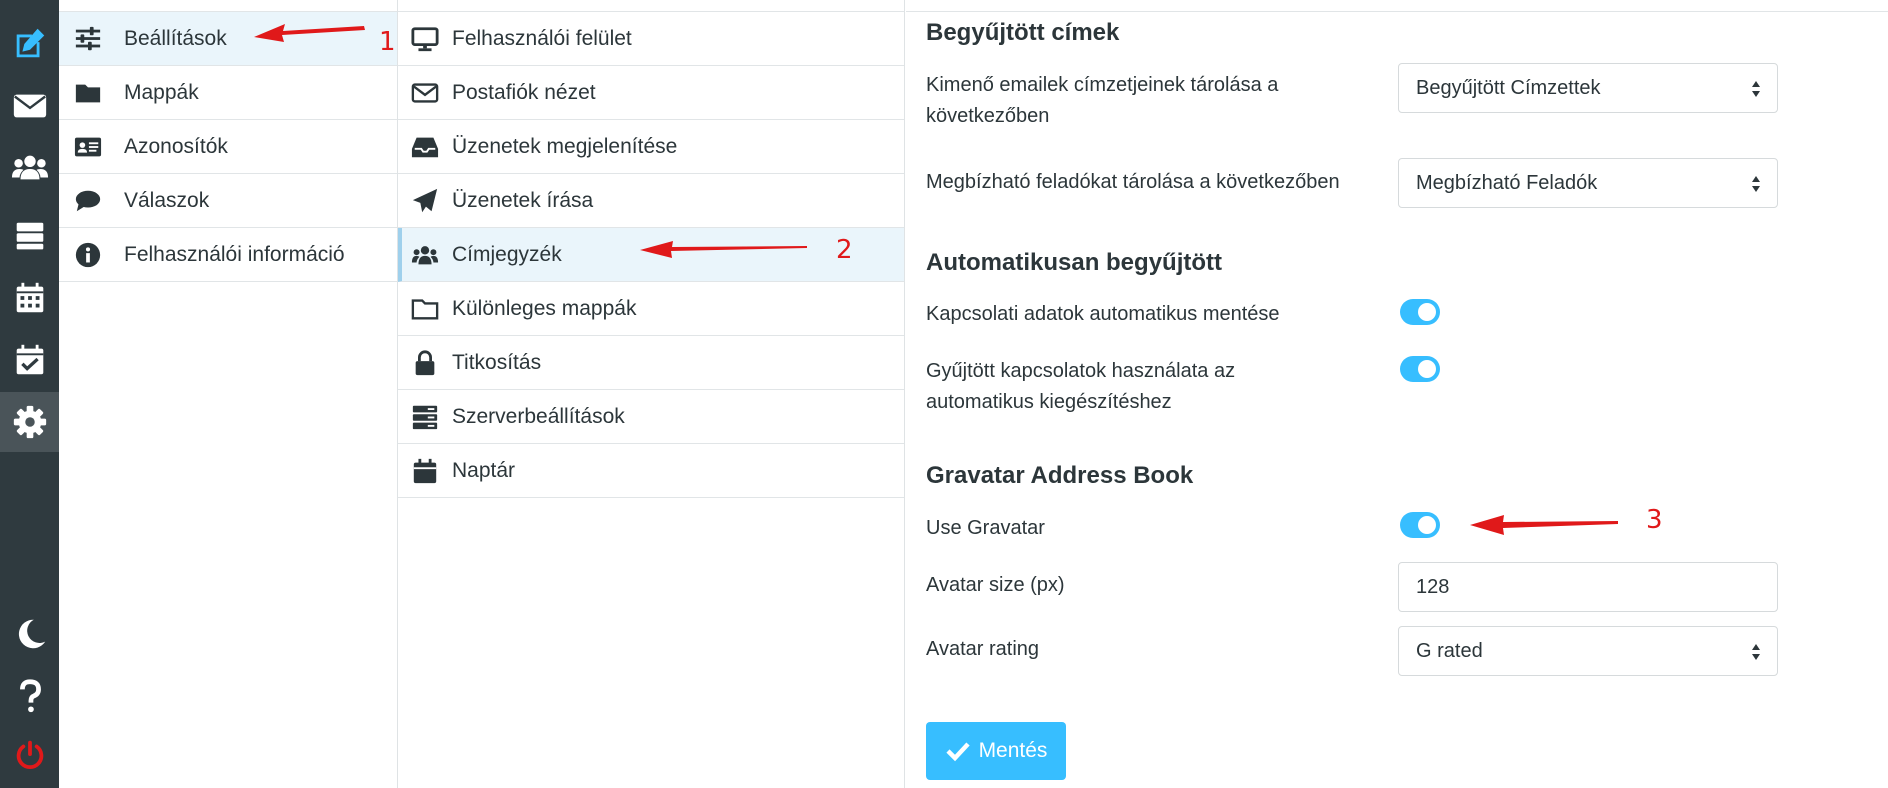  I want to click on contacts-icon, so click(29, 167).